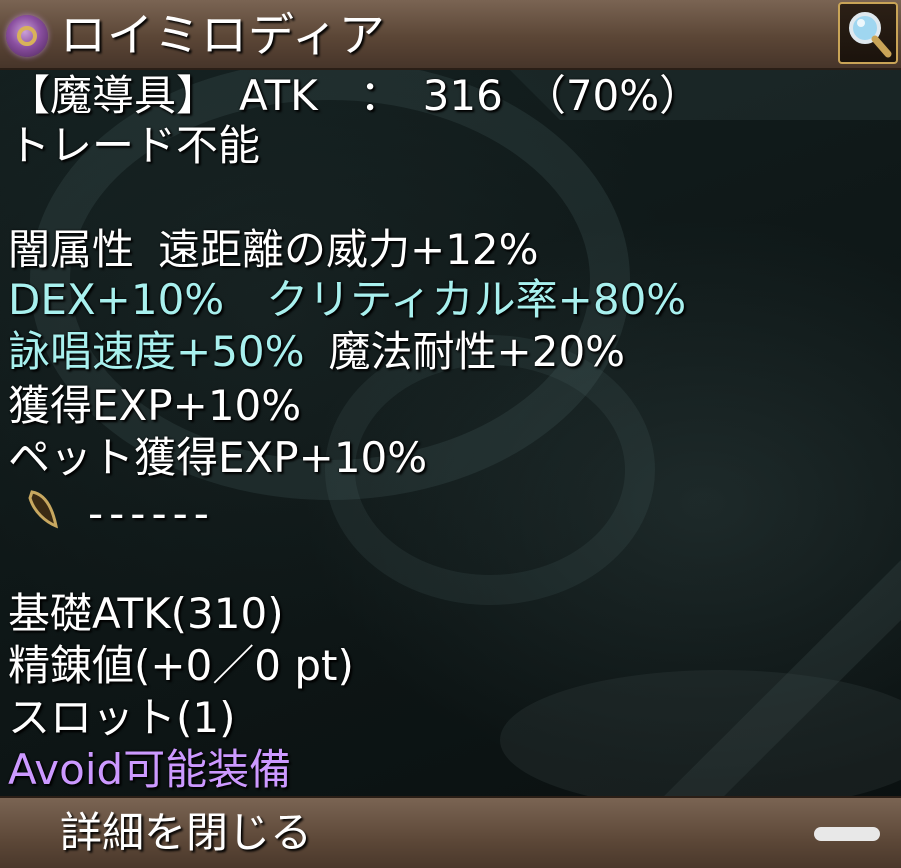 The image size is (901, 868). Describe the element at coordinates (450, 35) in the screenshot. I see `title-bar: ロイミロディア` at that location.